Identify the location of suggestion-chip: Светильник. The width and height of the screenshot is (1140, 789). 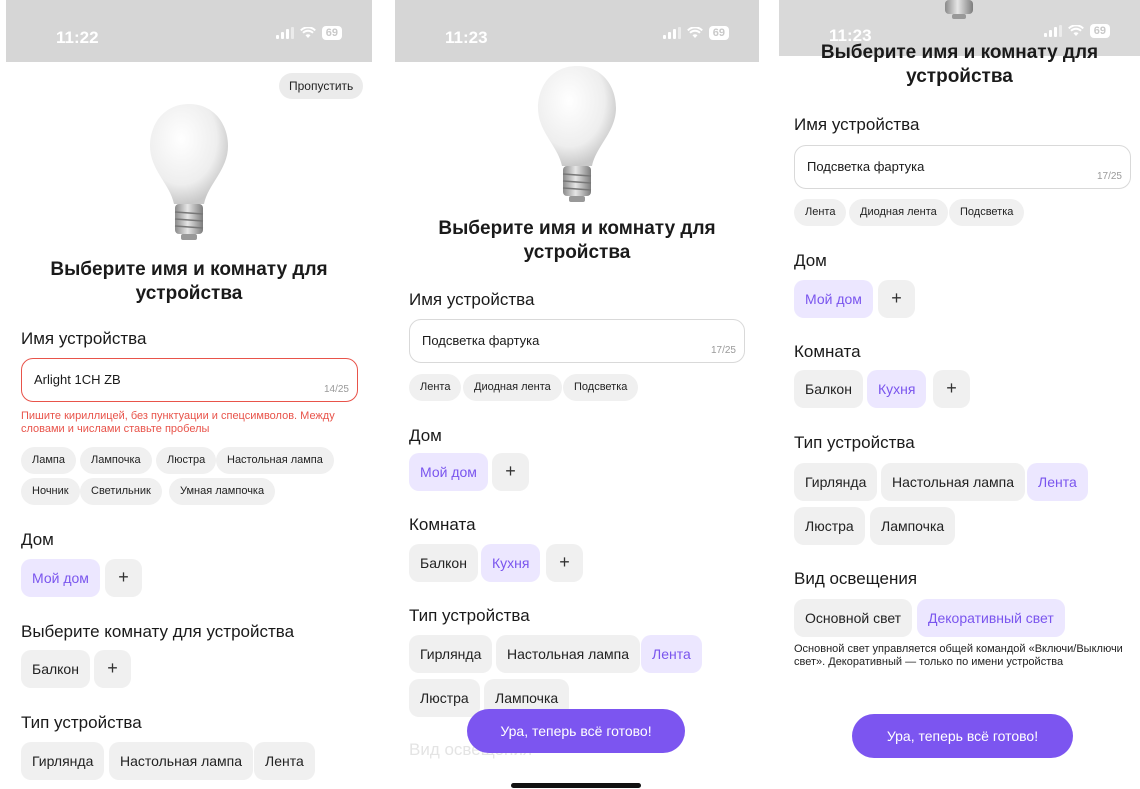
(121, 491).